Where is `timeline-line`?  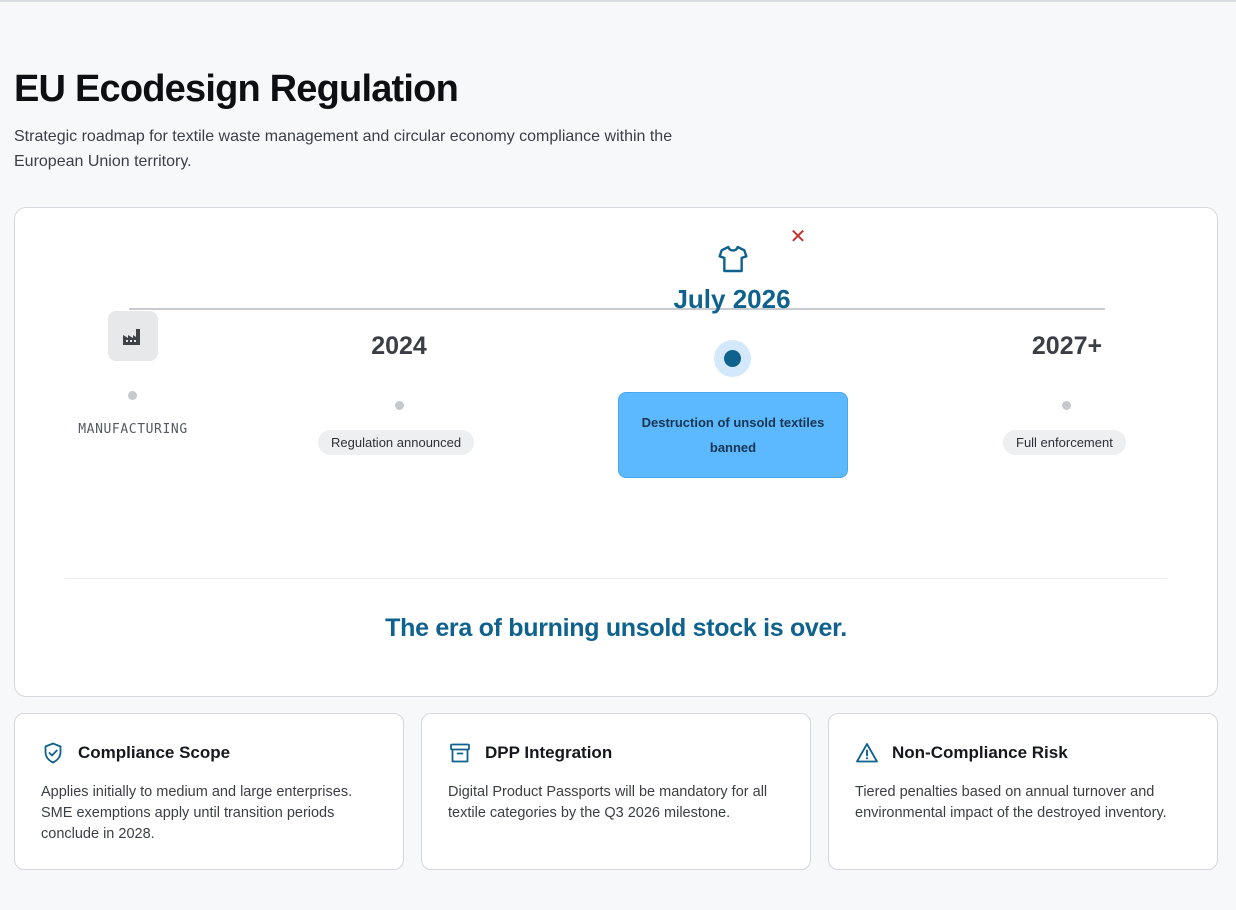
timeline-line is located at coordinates (617, 309).